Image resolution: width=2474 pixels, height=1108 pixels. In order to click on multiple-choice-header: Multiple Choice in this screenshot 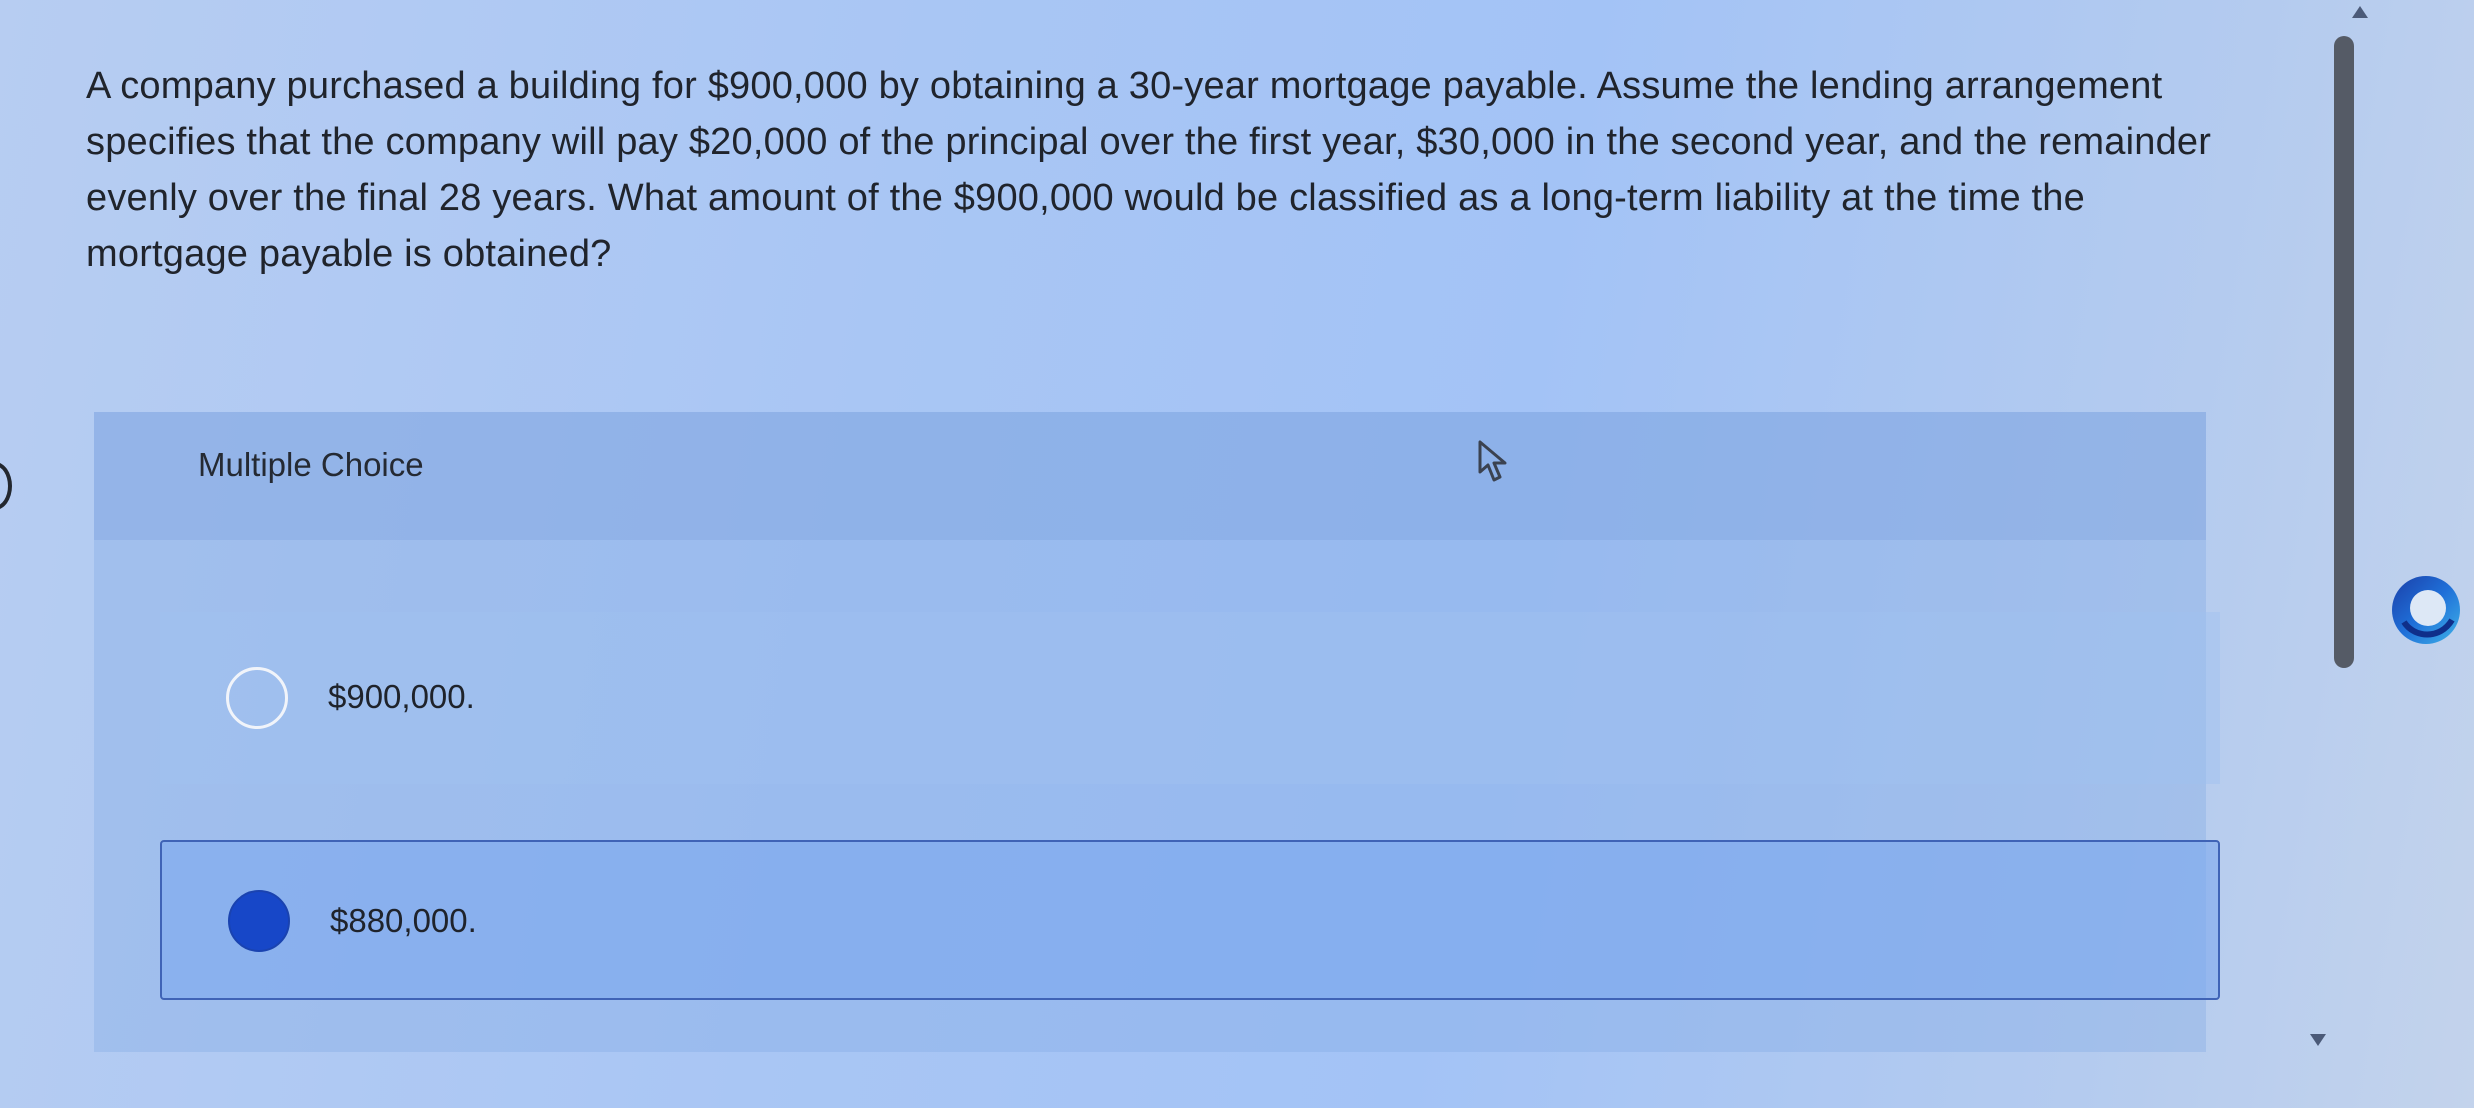, I will do `click(1150, 476)`.